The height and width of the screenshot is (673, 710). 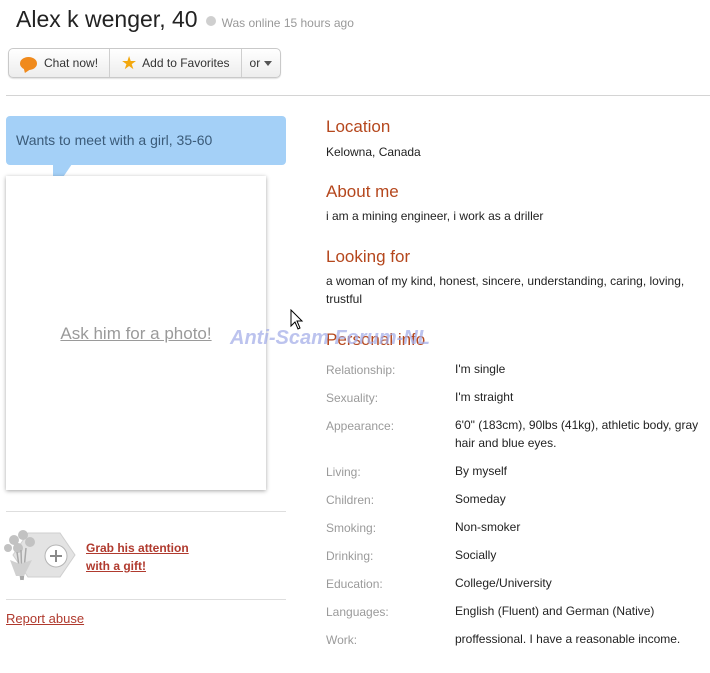 I want to click on chevron-down-icon, so click(x=268, y=63).